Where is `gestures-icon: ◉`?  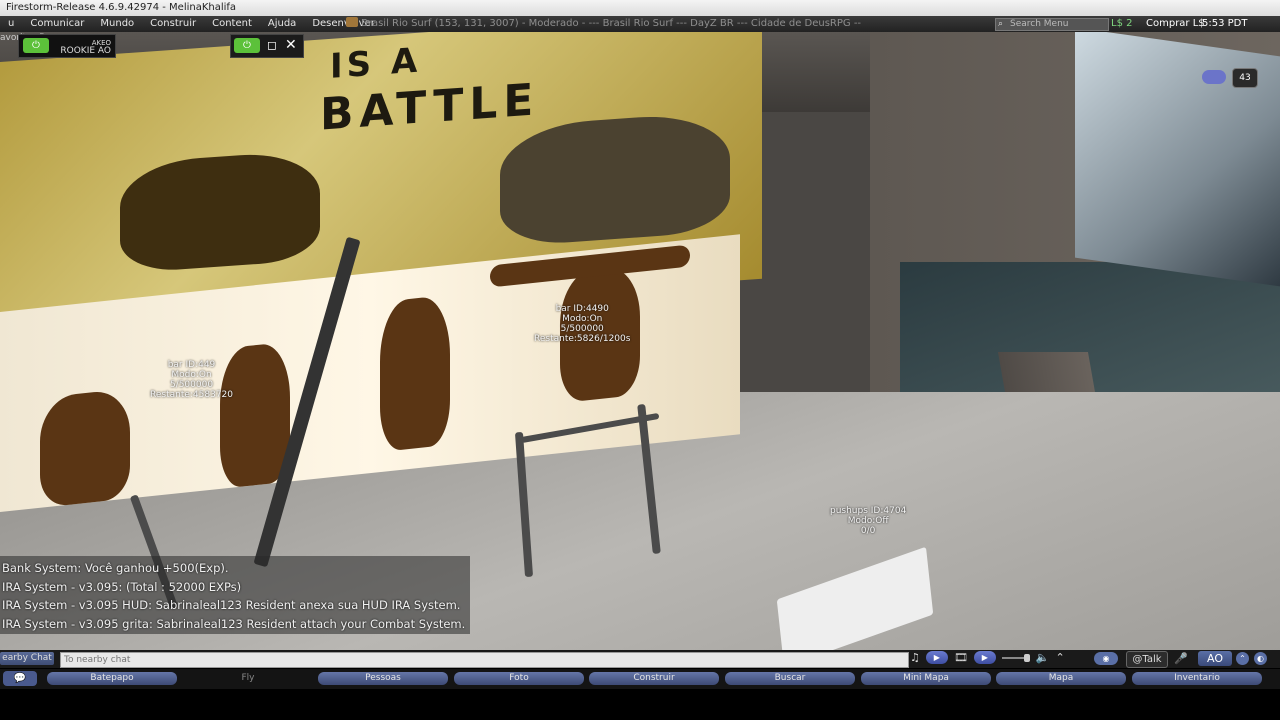 gestures-icon: ◉ is located at coordinates (1106, 658).